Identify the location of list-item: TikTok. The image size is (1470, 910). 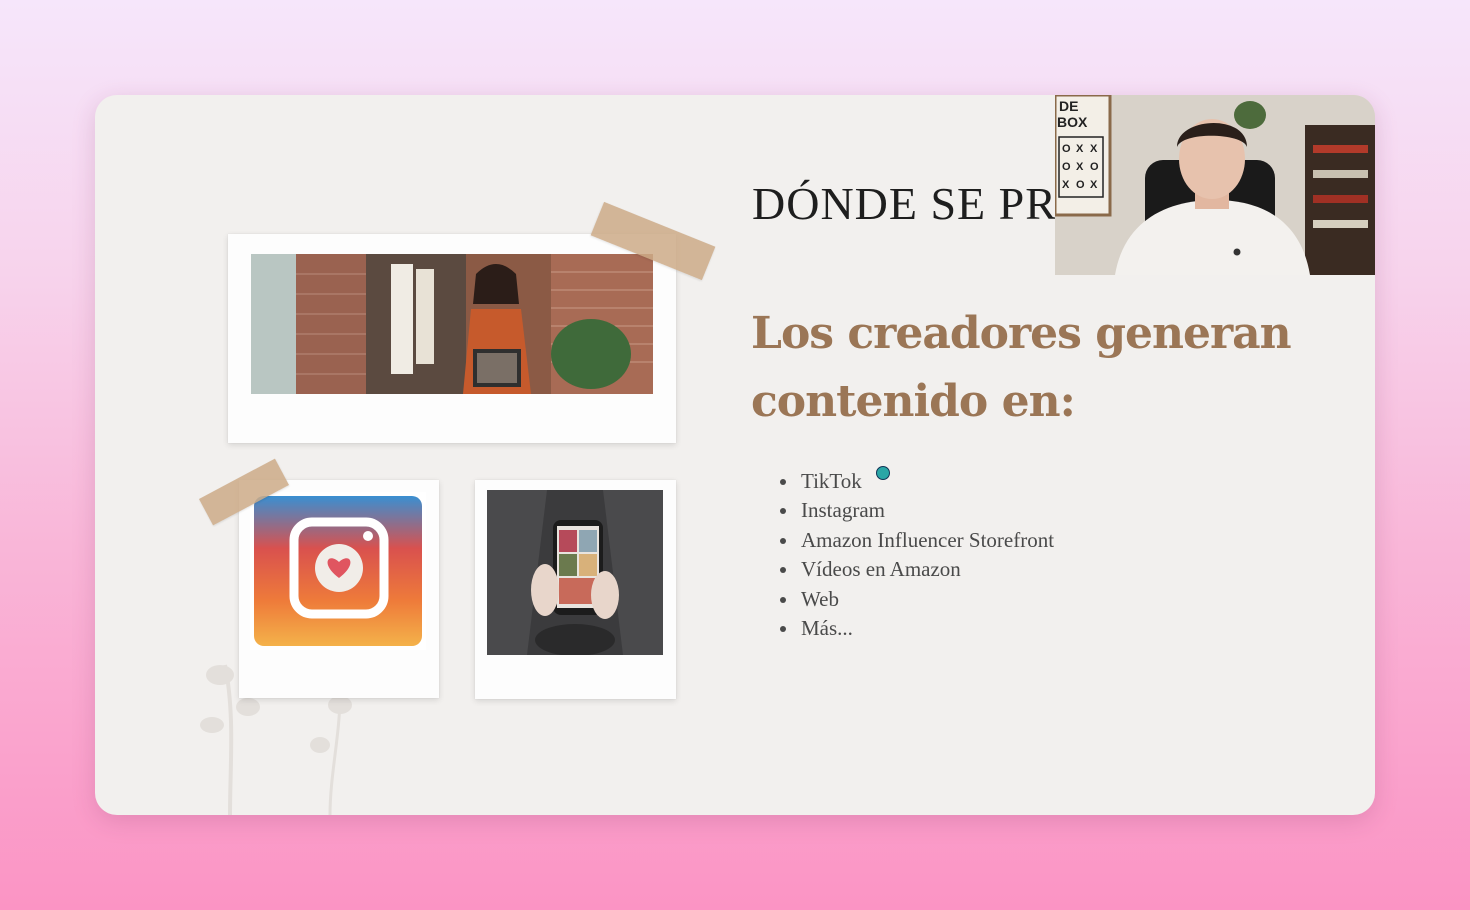
(926, 481).